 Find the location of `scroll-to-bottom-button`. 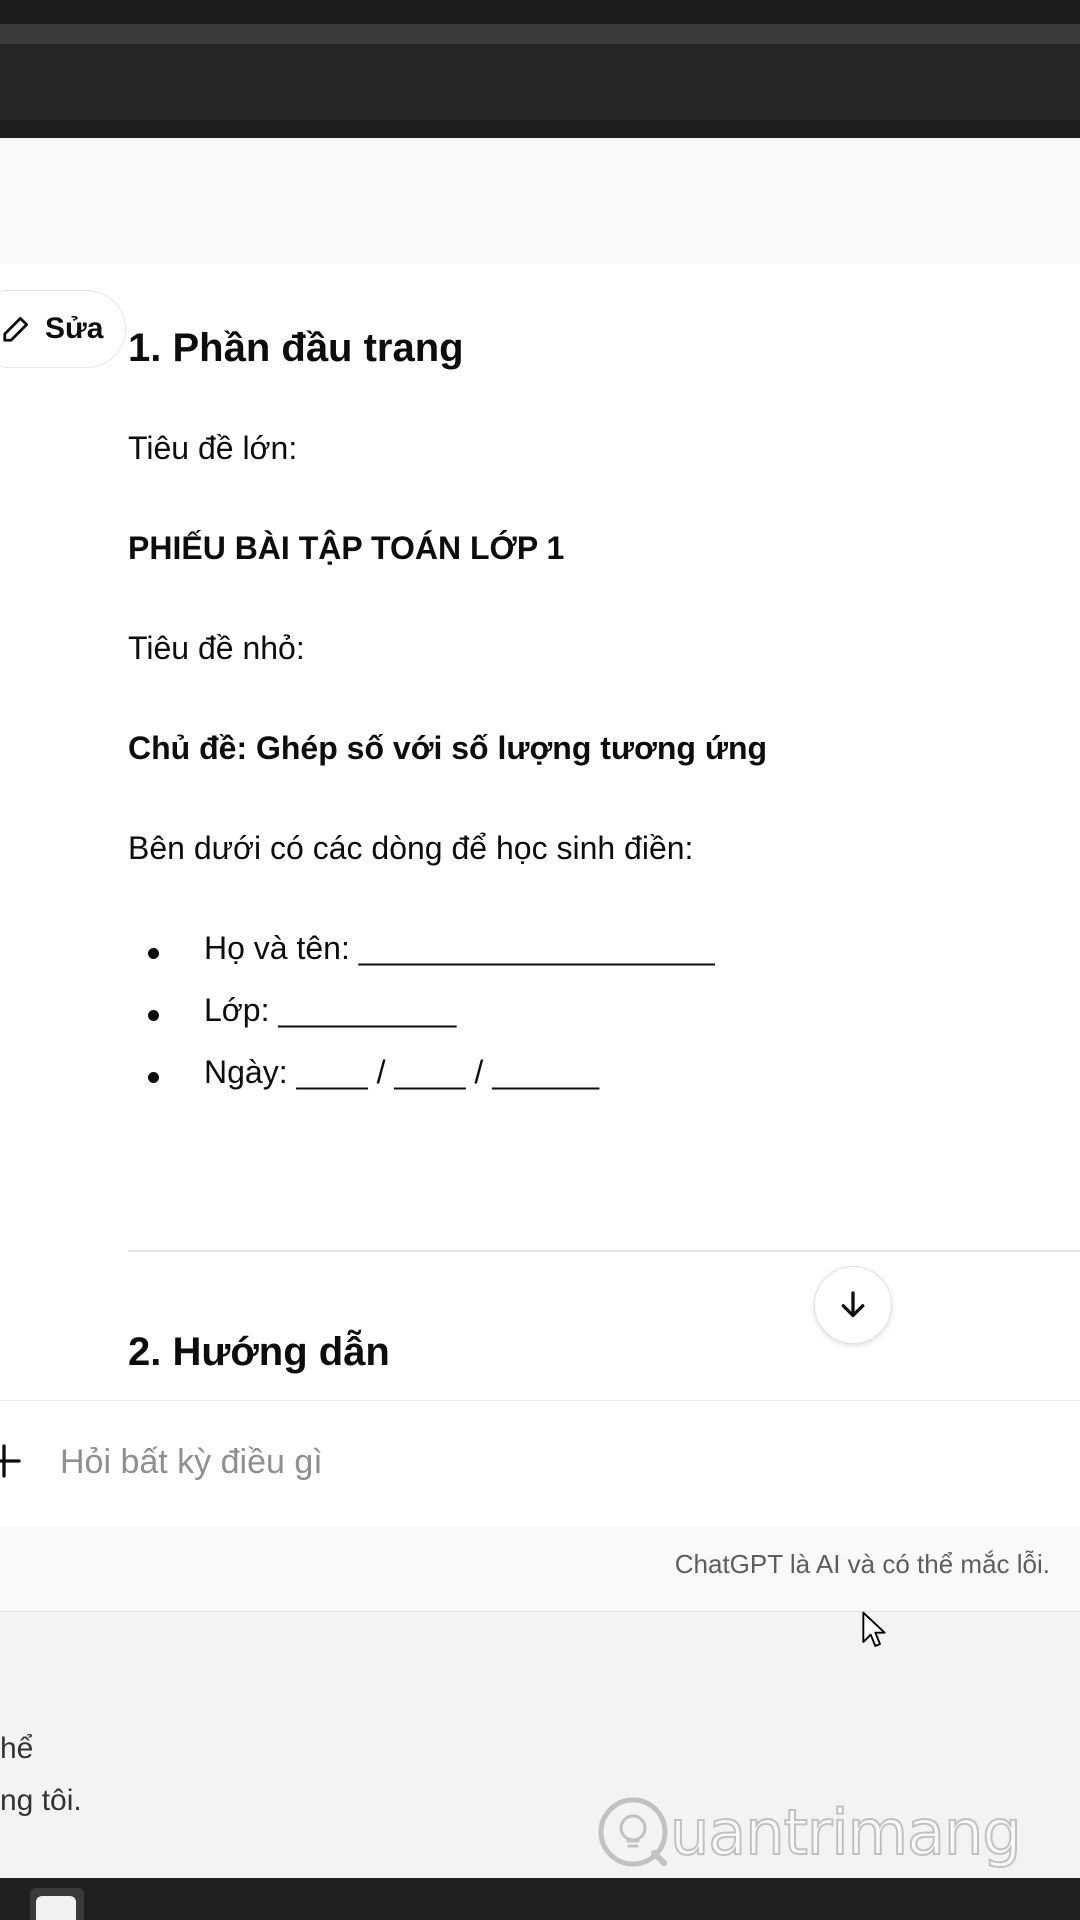

scroll-to-bottom-button is located at coordinates (853, 1305).